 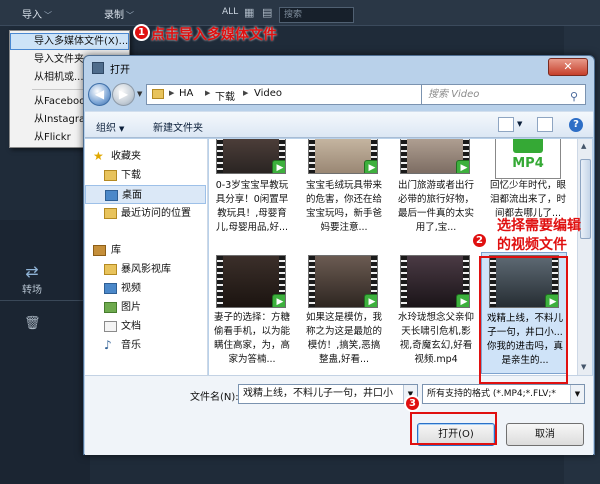 What do you see at coordinates (145, 307) in the screenshot?
I see `nav-pictures: 图片` at bounding box center [145, 307].